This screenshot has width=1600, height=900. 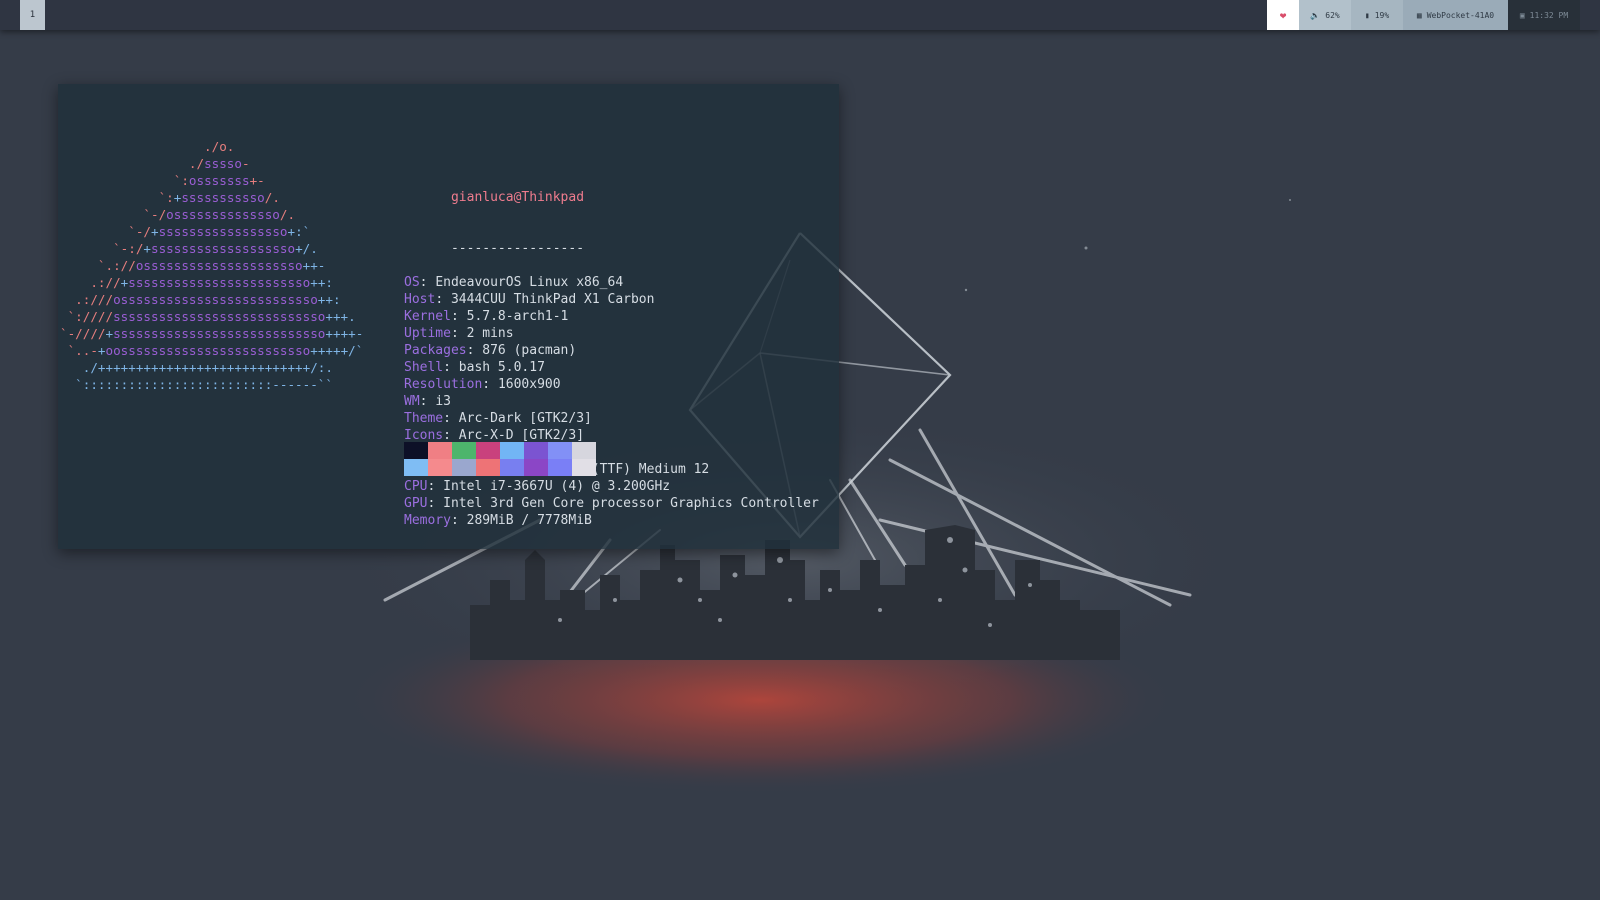 What do you see at coordinates (79, 350) in the screenshot?
I see `logo-segment: `..-` at bounding box center [79, 350].